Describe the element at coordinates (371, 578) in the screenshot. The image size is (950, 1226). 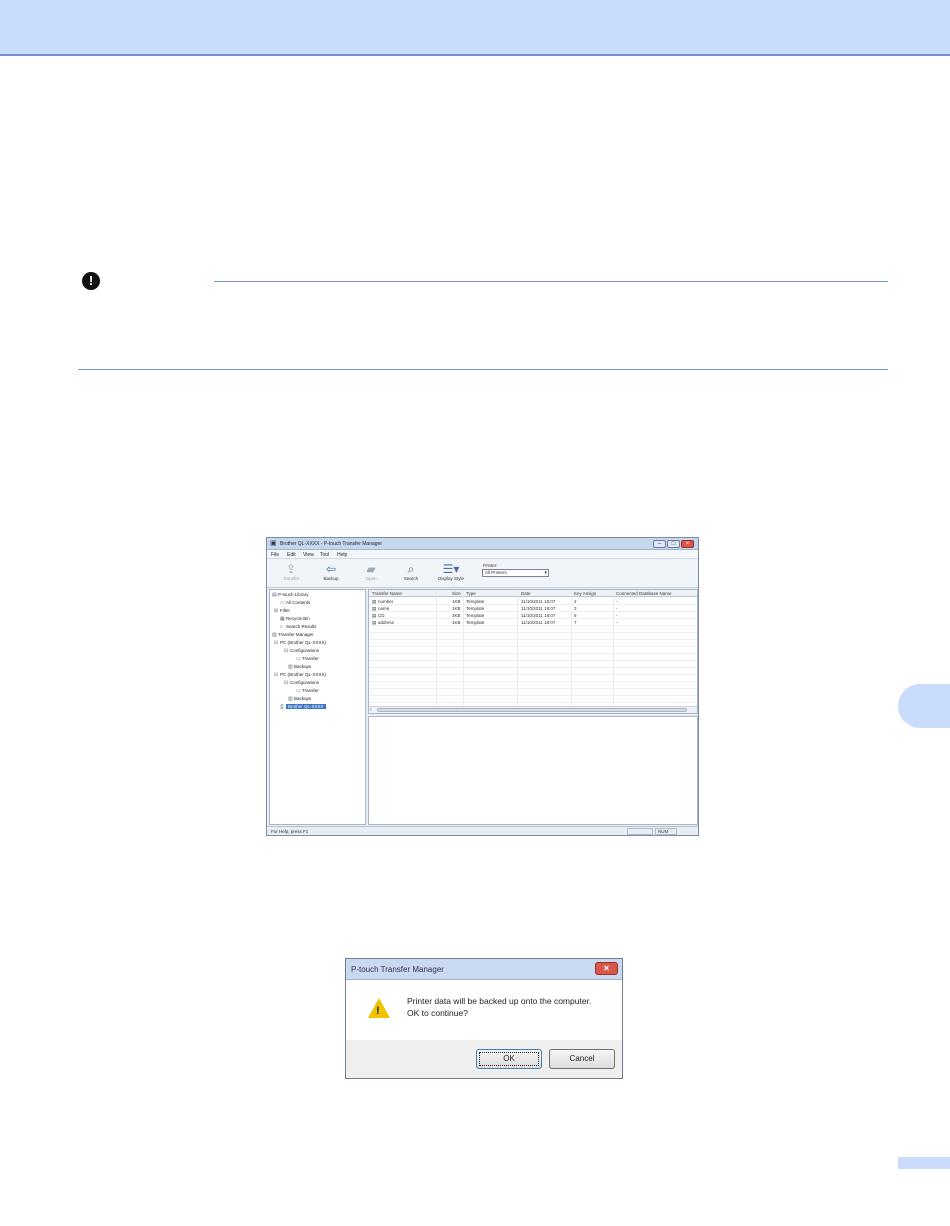
I see `open-label: Open` at that location.